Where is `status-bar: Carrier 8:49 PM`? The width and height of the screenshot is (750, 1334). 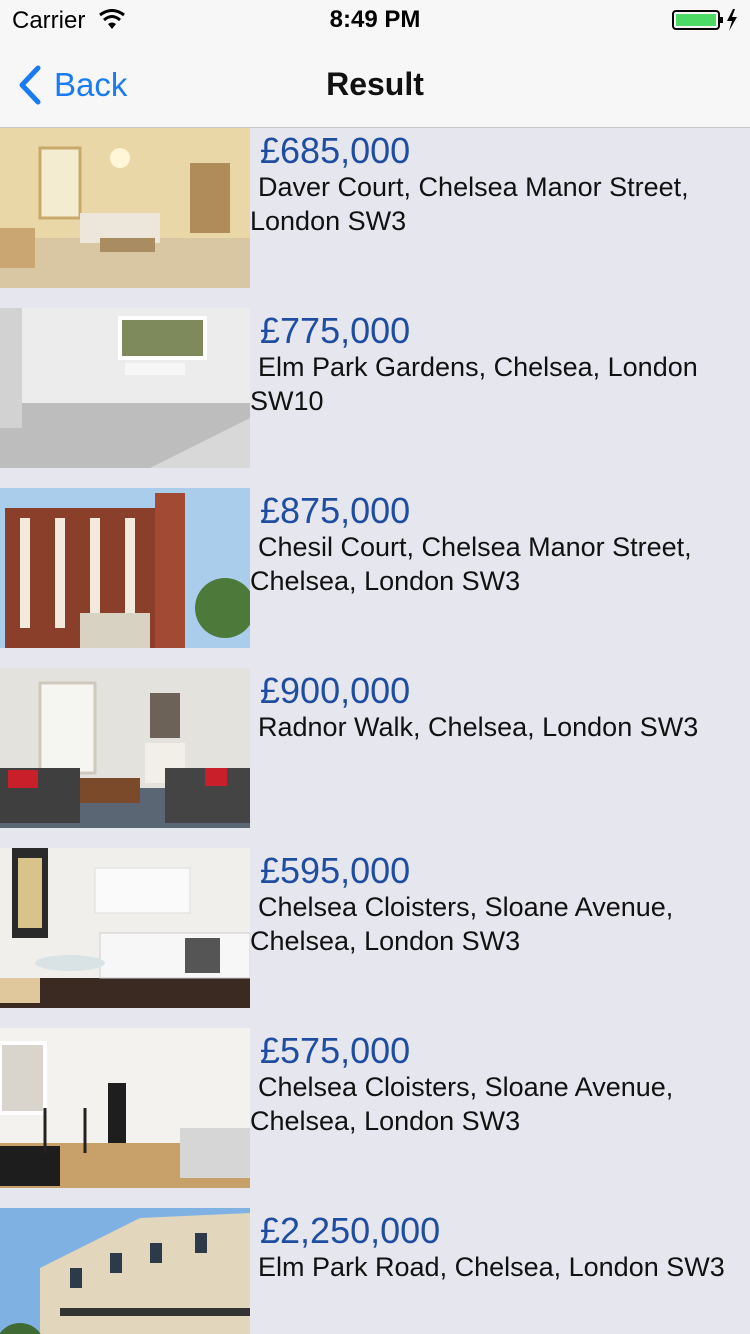
status-bar: Carrier 8:49 PM is located at coordinates (375, 20).